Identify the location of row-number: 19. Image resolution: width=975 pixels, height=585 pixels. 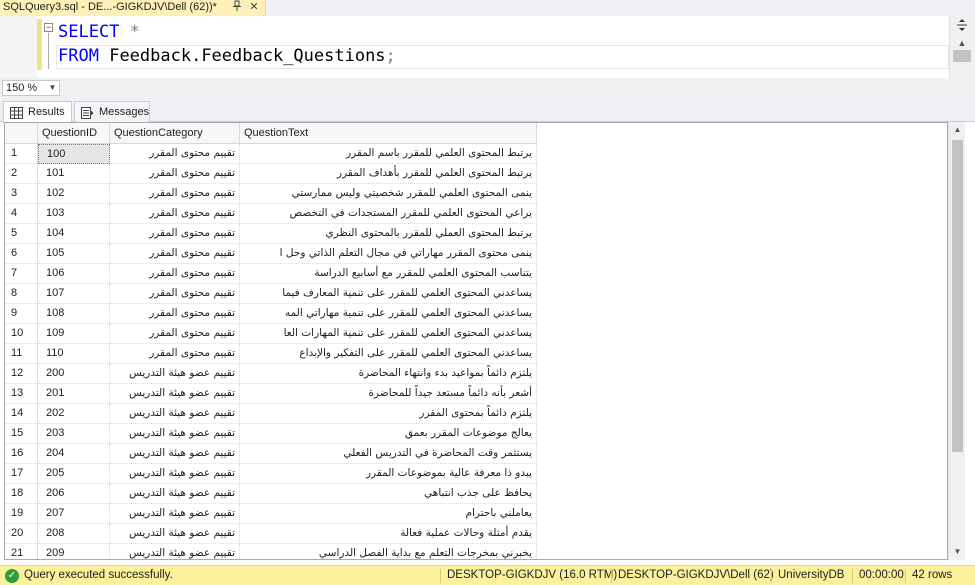
(21, 514).